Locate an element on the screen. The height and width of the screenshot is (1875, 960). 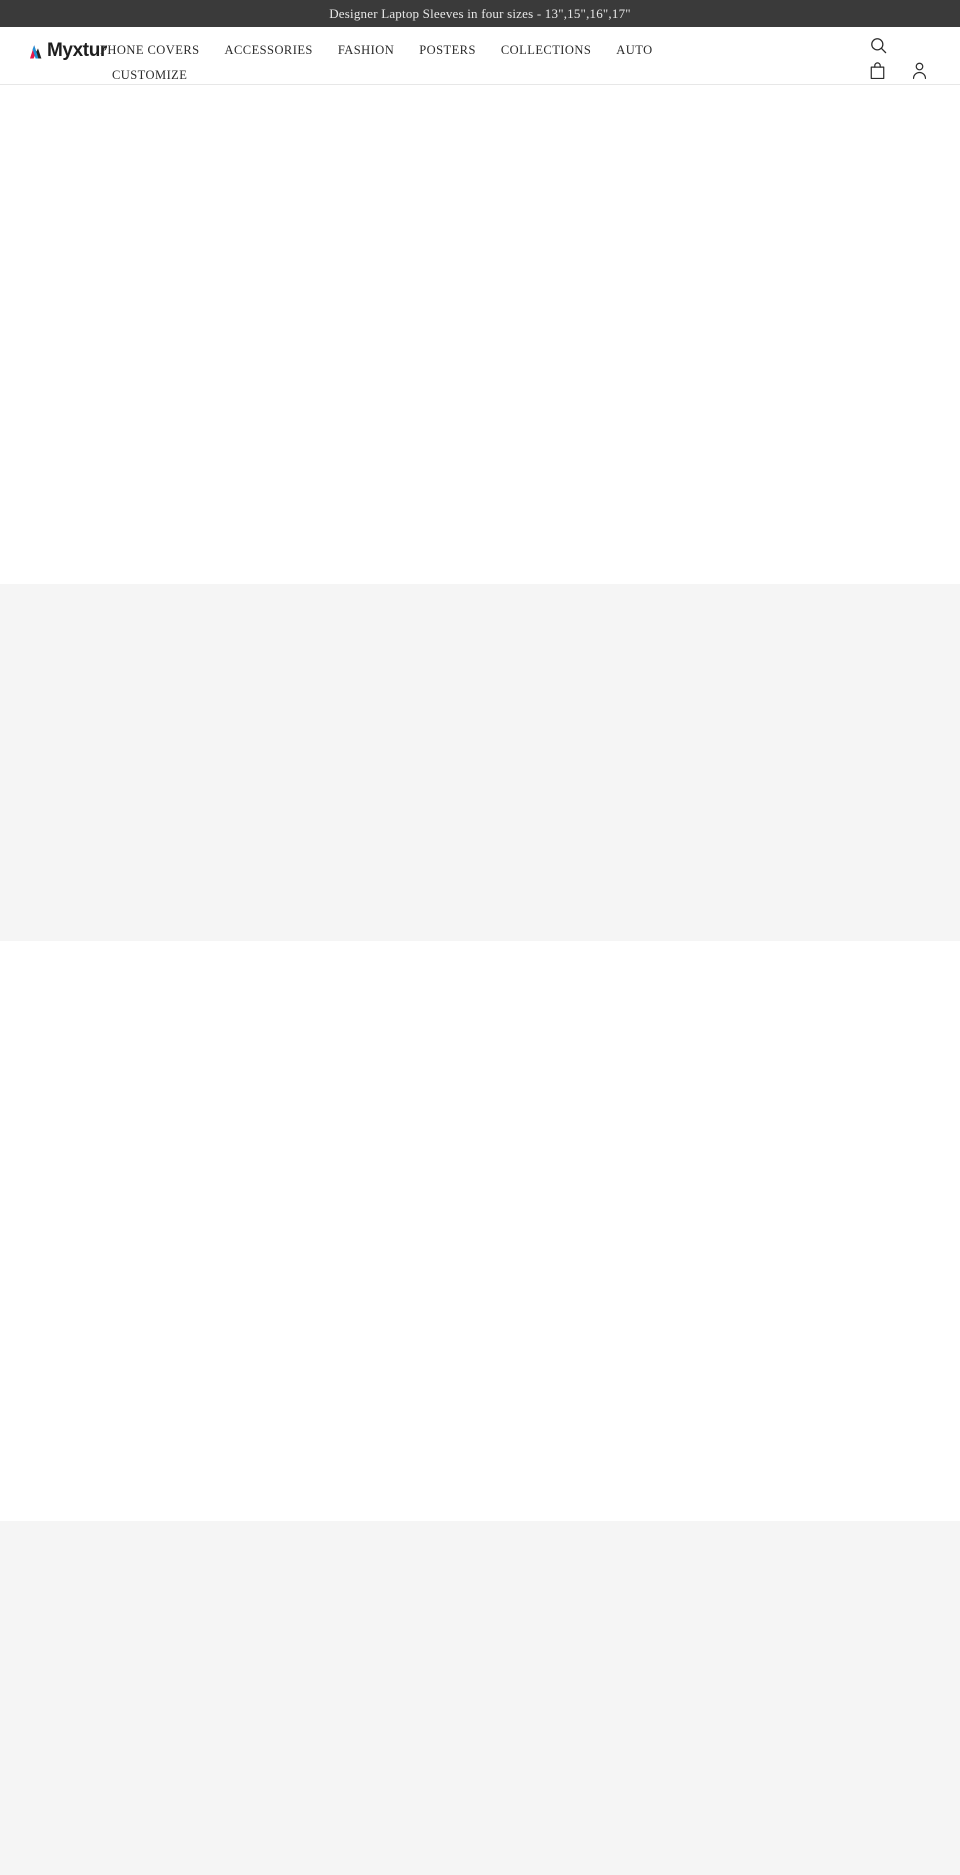
nav-item-posters: POSTERS is located at coordinates (448, 50).